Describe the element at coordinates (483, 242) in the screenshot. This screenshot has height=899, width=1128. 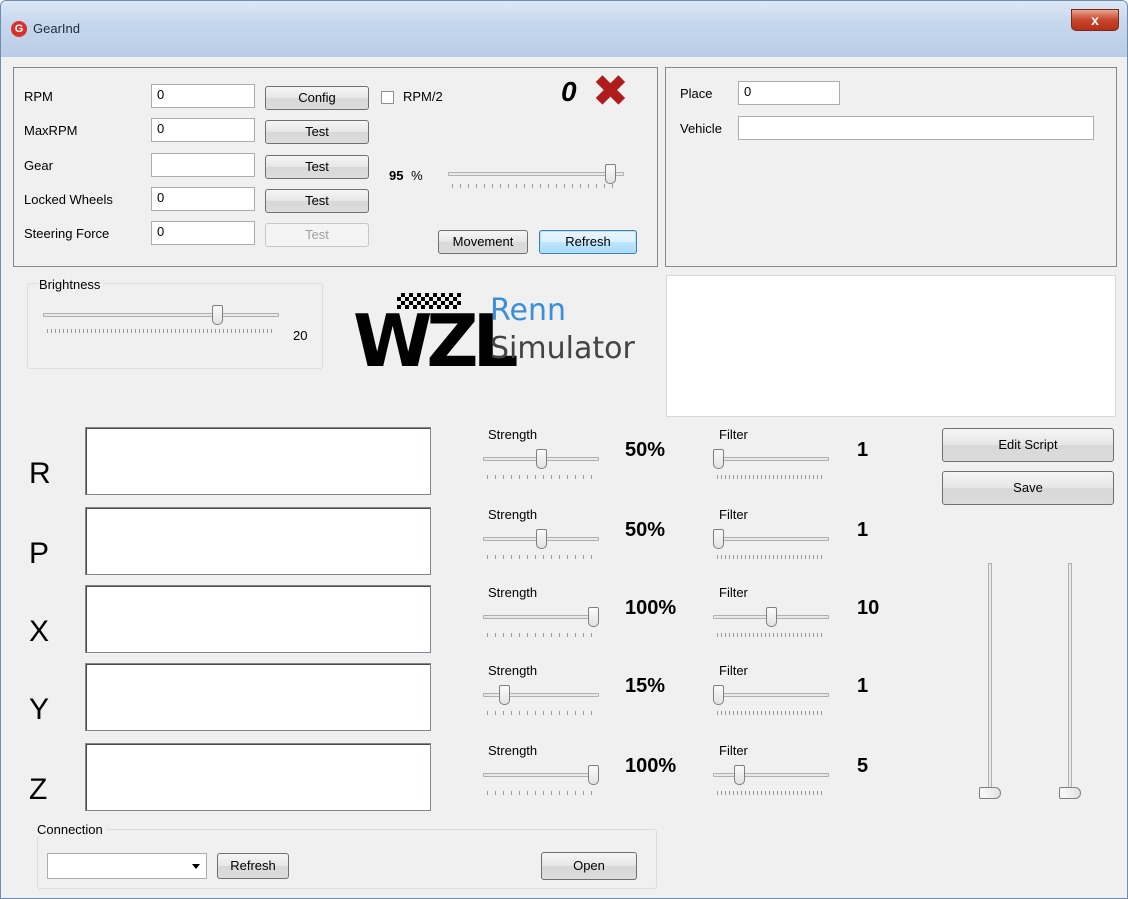
I see `movement-button: Movement` at that location.